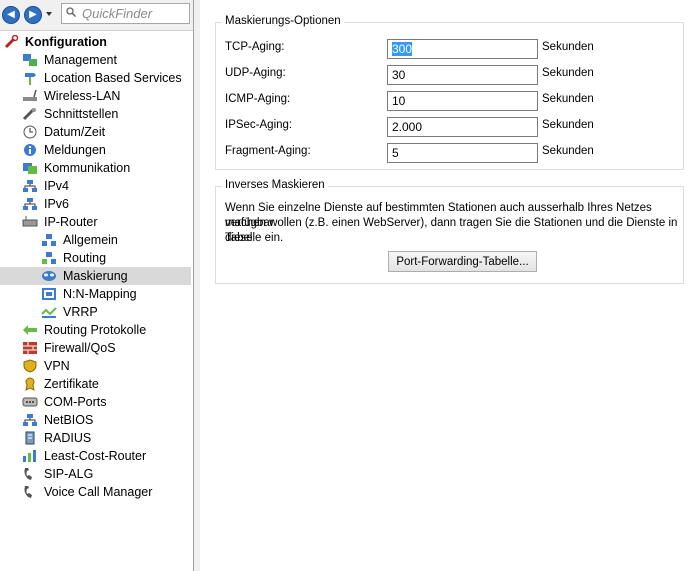 The height and width of the screenshot is (571, 700). Describe the element at coordinates (96, 240) in the screenshot. I see `tree-subitem-allgemein: Allgemein` at that location.